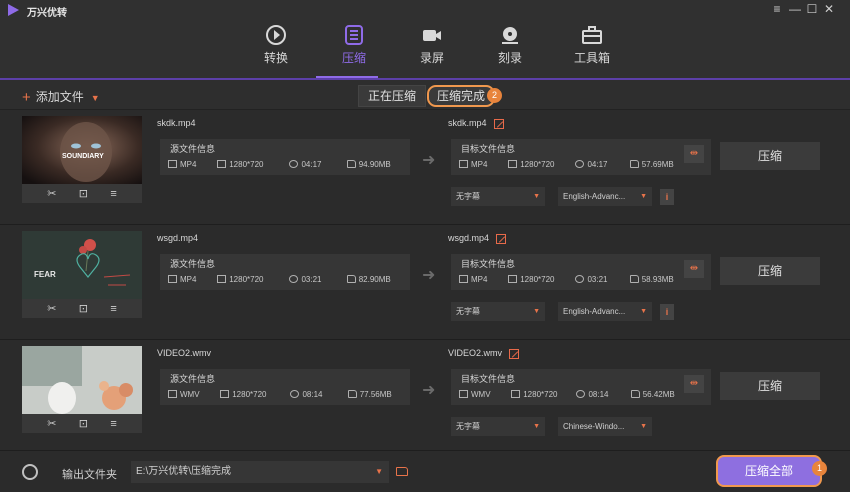 Image resolution: width=850 pixels, height=492 pixels. Describe the element at coordinates (374, 164) in the screenshot. I see `source-size: 94.90MB` at that location.